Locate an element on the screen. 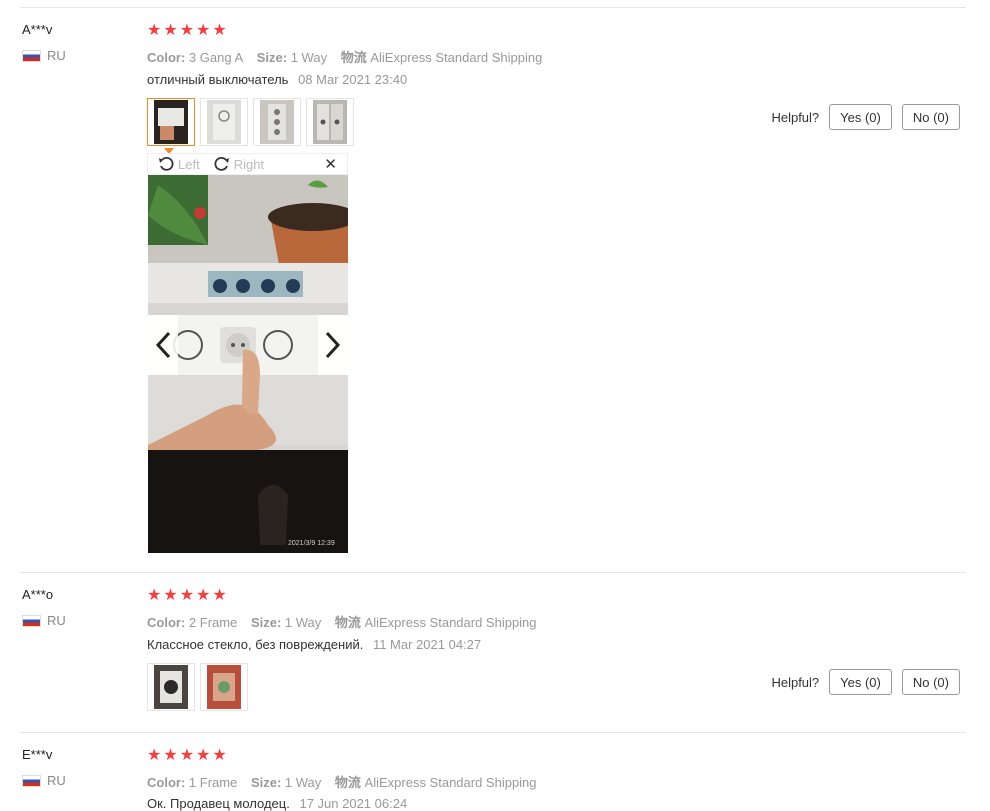  reviewer-name: E***v is located at coordinates (37, 754).